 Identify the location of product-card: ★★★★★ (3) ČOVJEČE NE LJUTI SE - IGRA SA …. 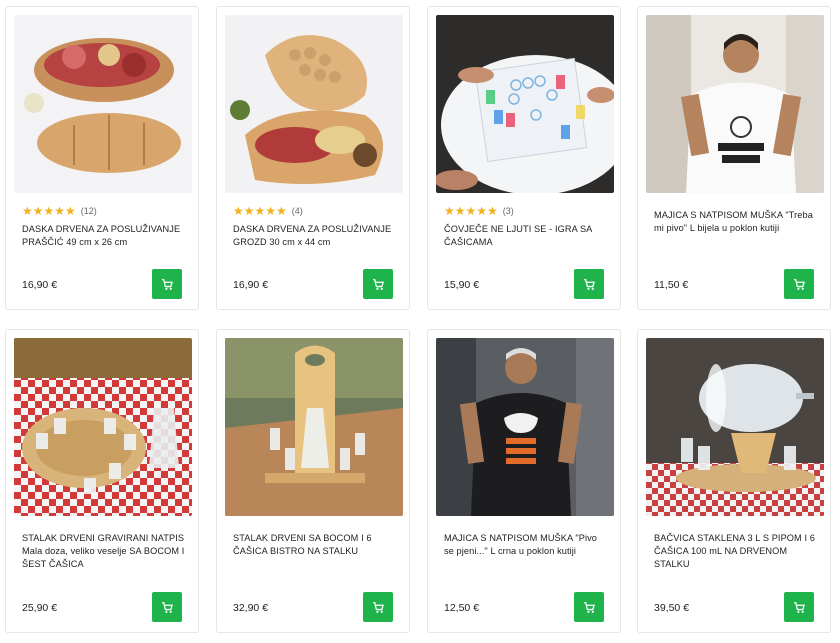
(524, 158).